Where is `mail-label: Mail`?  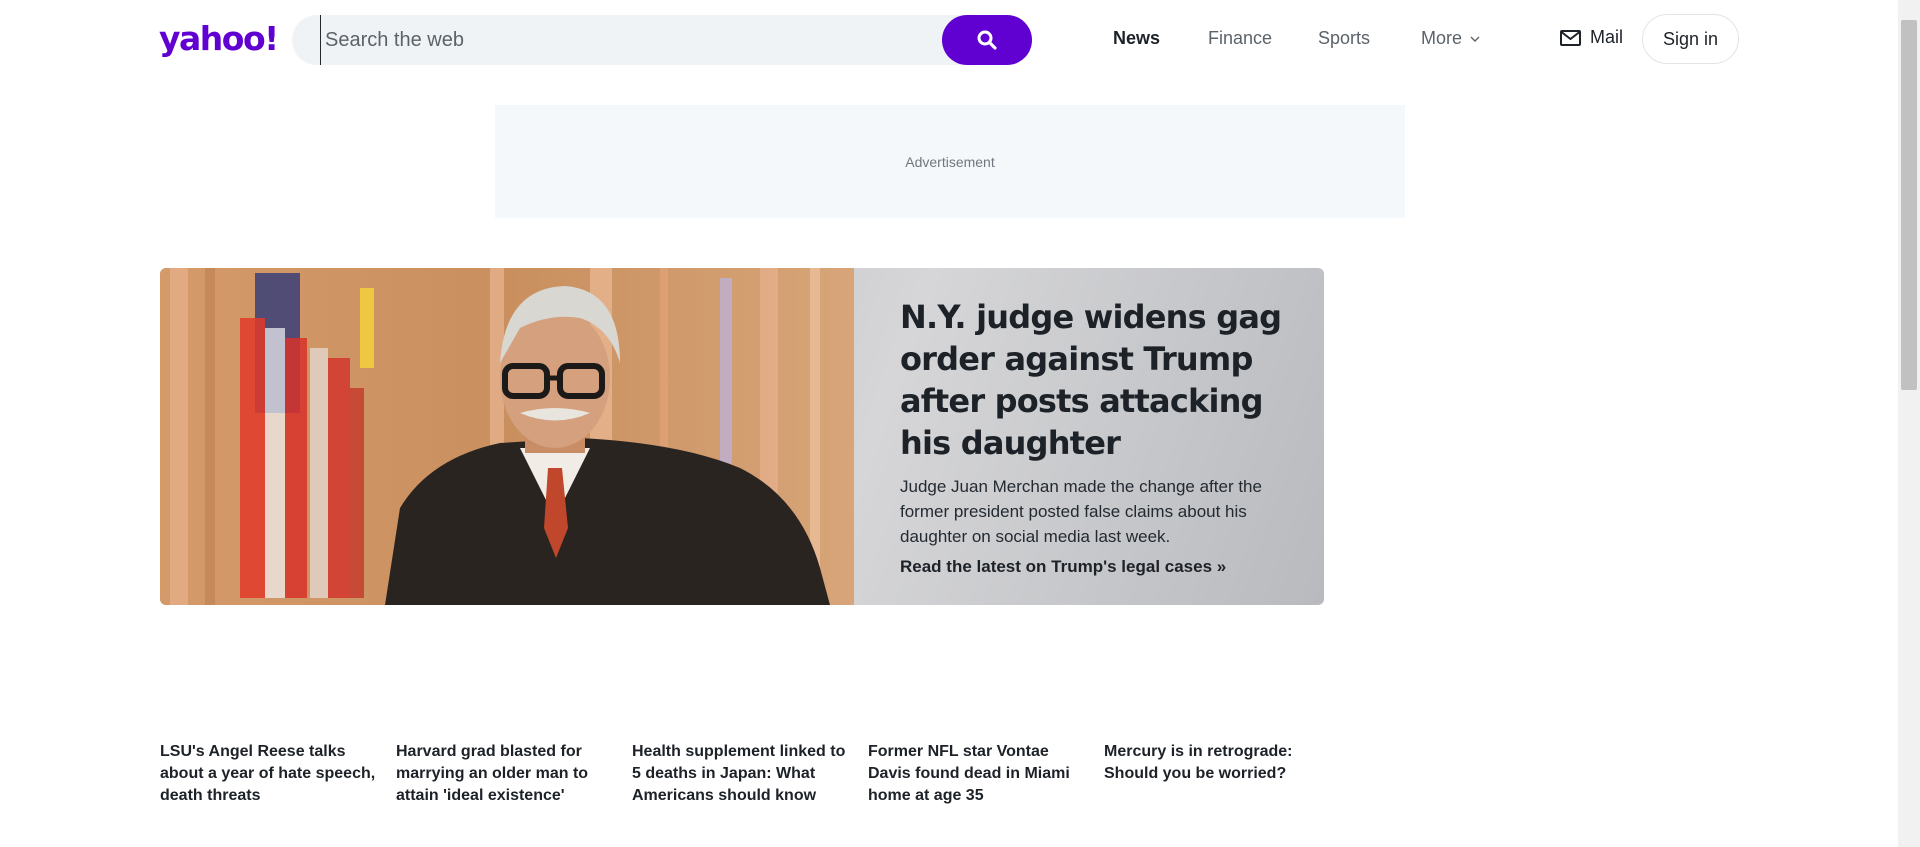
mail-label: Mail is located at coordinates (1607, 37).